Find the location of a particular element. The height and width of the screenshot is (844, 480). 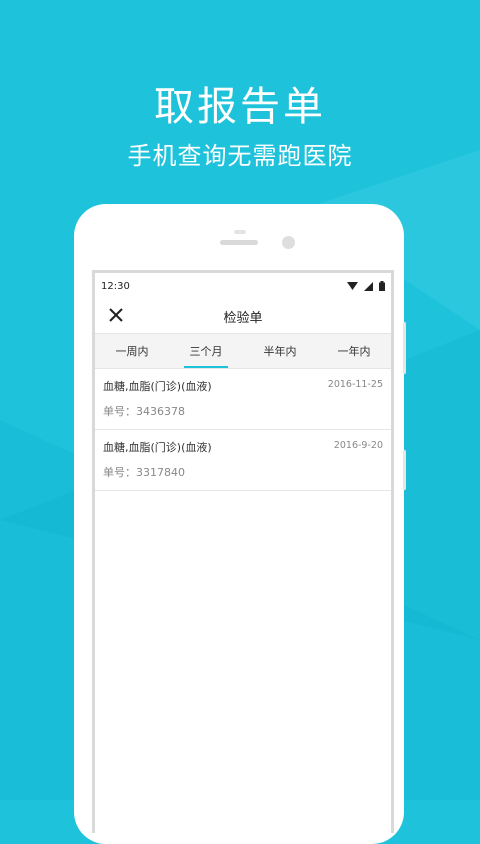

close-button is located at coordinates (116, 315).